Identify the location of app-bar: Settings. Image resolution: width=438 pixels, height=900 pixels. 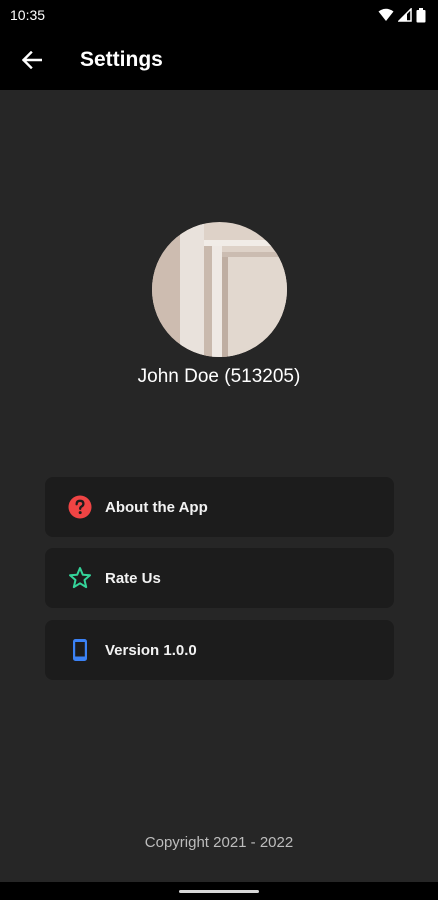
(219, 60).